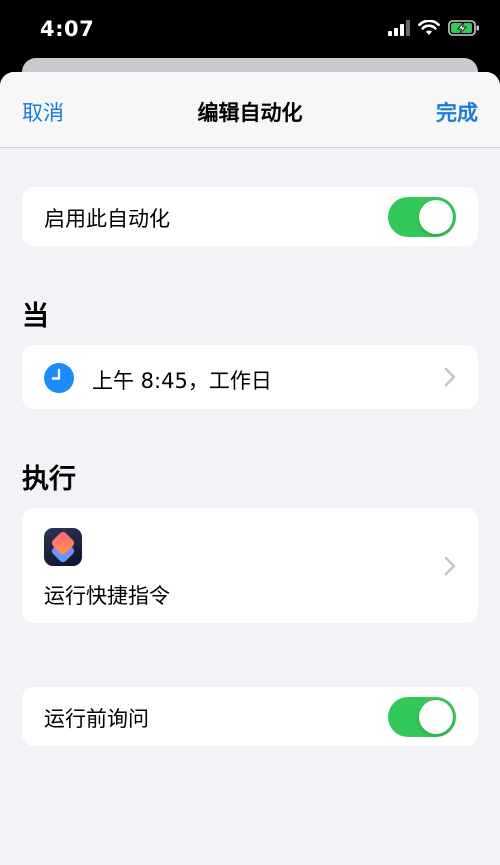  I want to click on cellular-signal-icon, so click(399, 28).